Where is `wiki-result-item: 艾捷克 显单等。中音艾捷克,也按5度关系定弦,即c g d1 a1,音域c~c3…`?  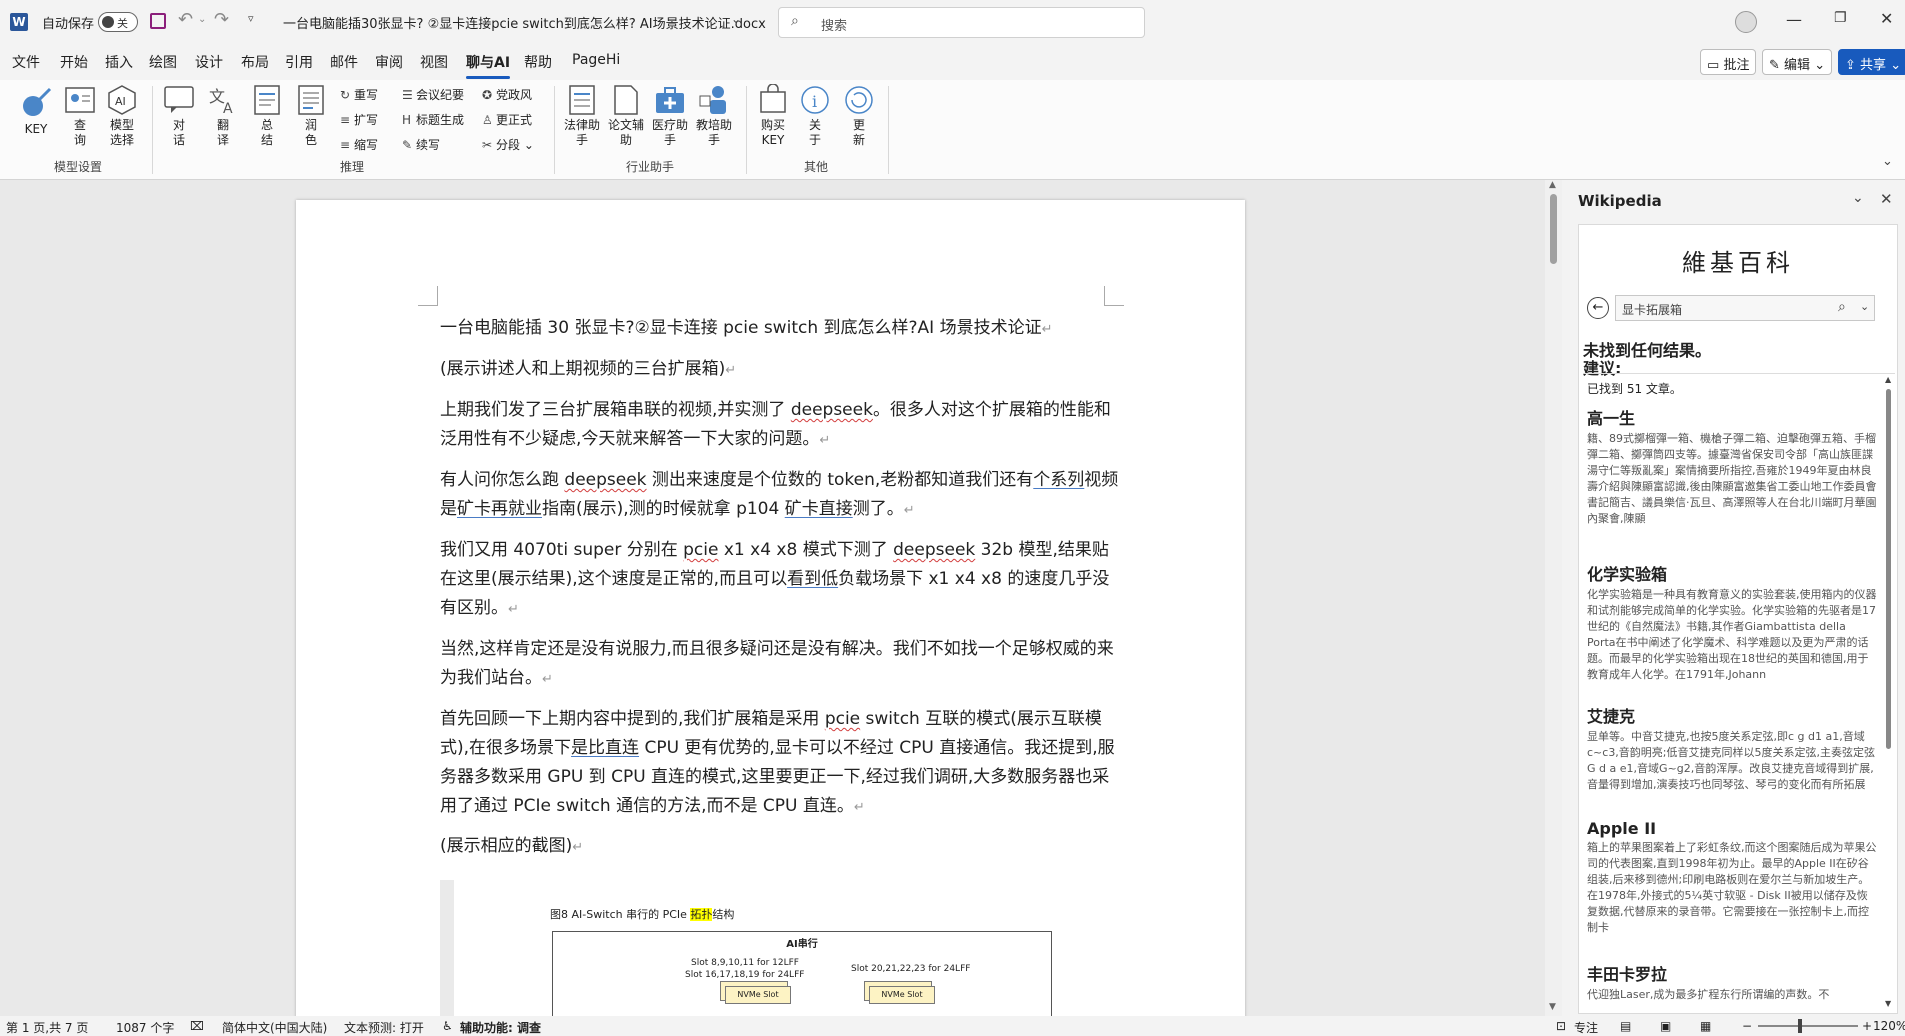
wiki-result-item: 艾捷克 显单等。中音艾捷克,也按5度关系定弦,即c g d1 a1,音域c~c3… is located at coordinates (1732, 756).